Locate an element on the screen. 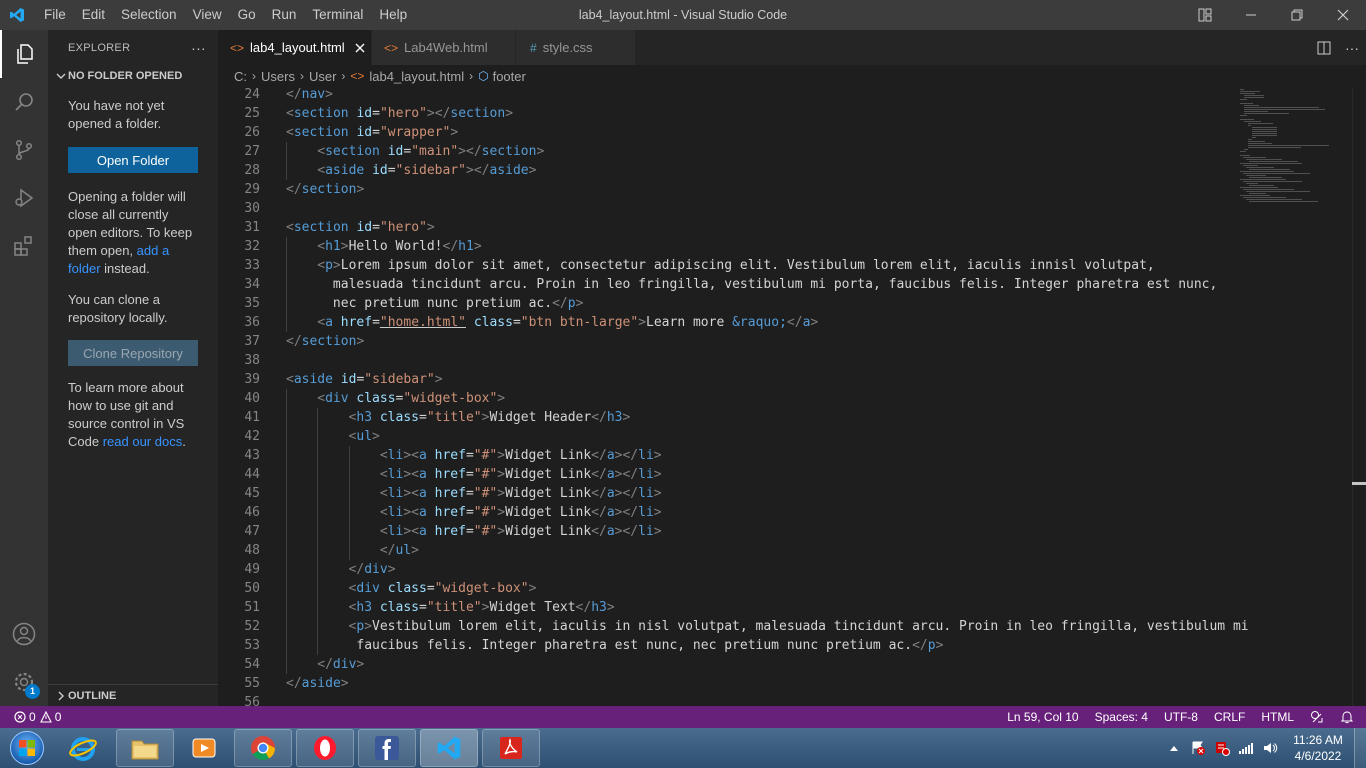 This screenshot has height=768, width=1366. restore-icon is located at coordinates (1297, 15).